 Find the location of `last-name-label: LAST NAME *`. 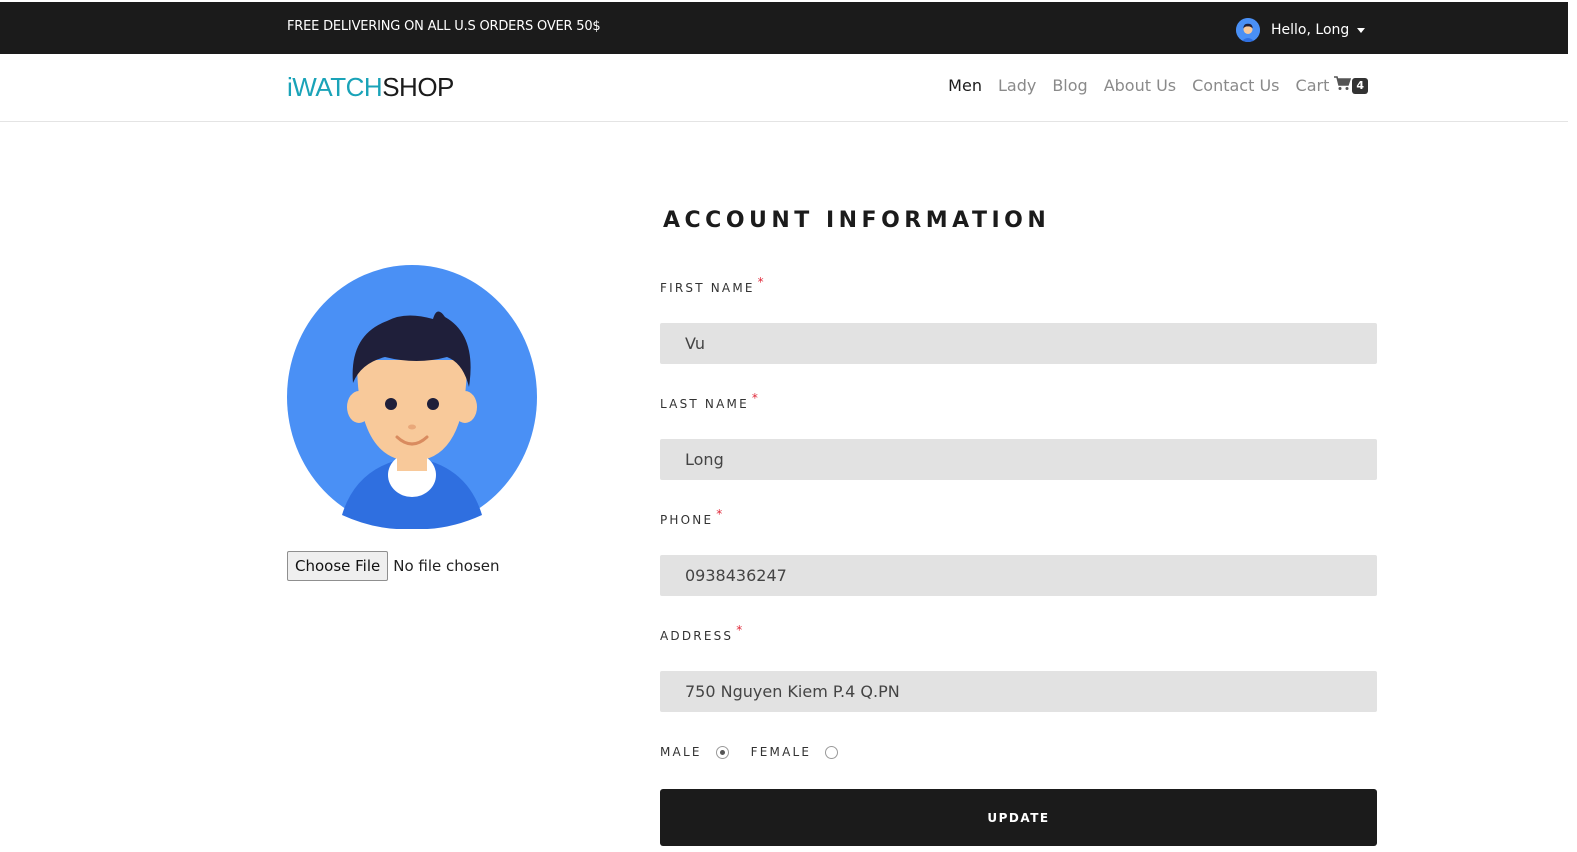

last-name-label: LAST NAME * is located at coordinates (710, 401).